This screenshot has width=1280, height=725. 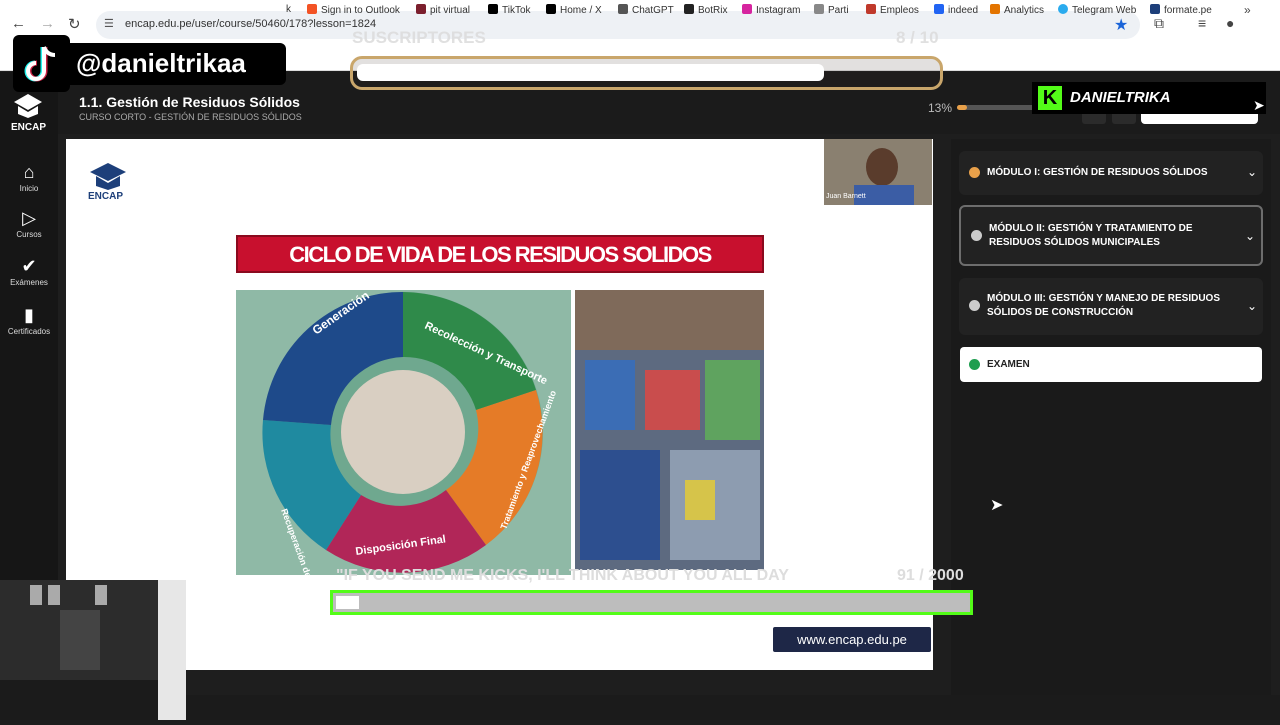 What do you see at coordinates (419, 37) in the screenshot?
I see `subs-goal-label: SUSCRIPTORES` at bounding box center [419, 37].